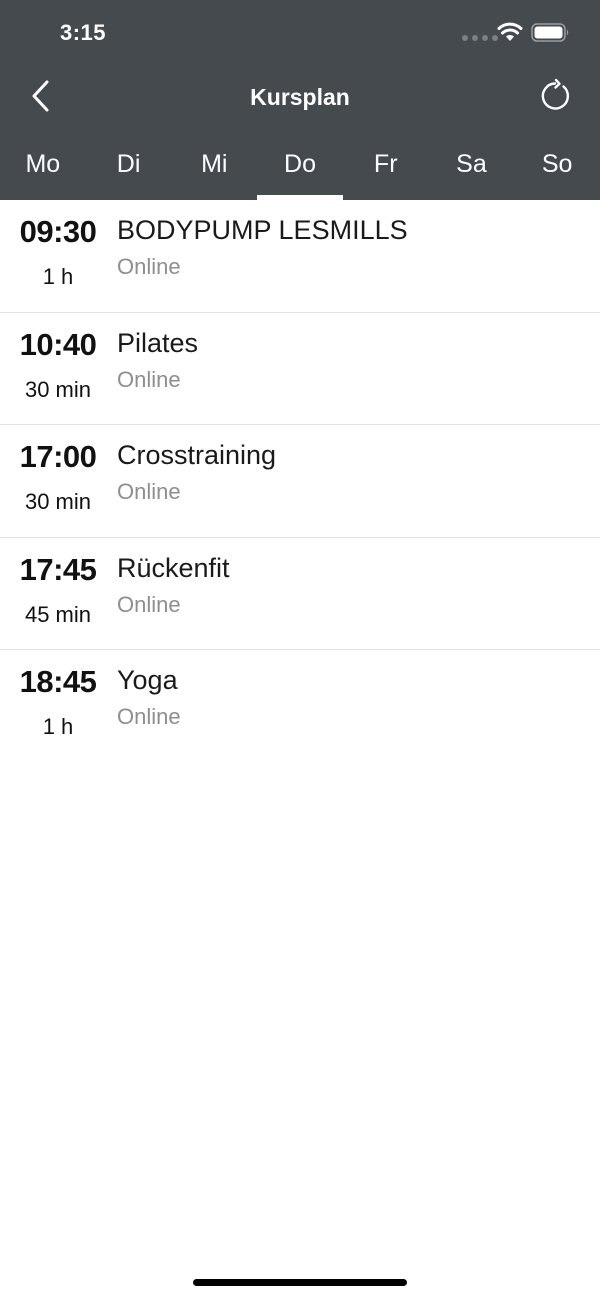 The height and width of the screenshot is (1299, 600). I want to click on tab-tuesday: Di, so click(129, 164).